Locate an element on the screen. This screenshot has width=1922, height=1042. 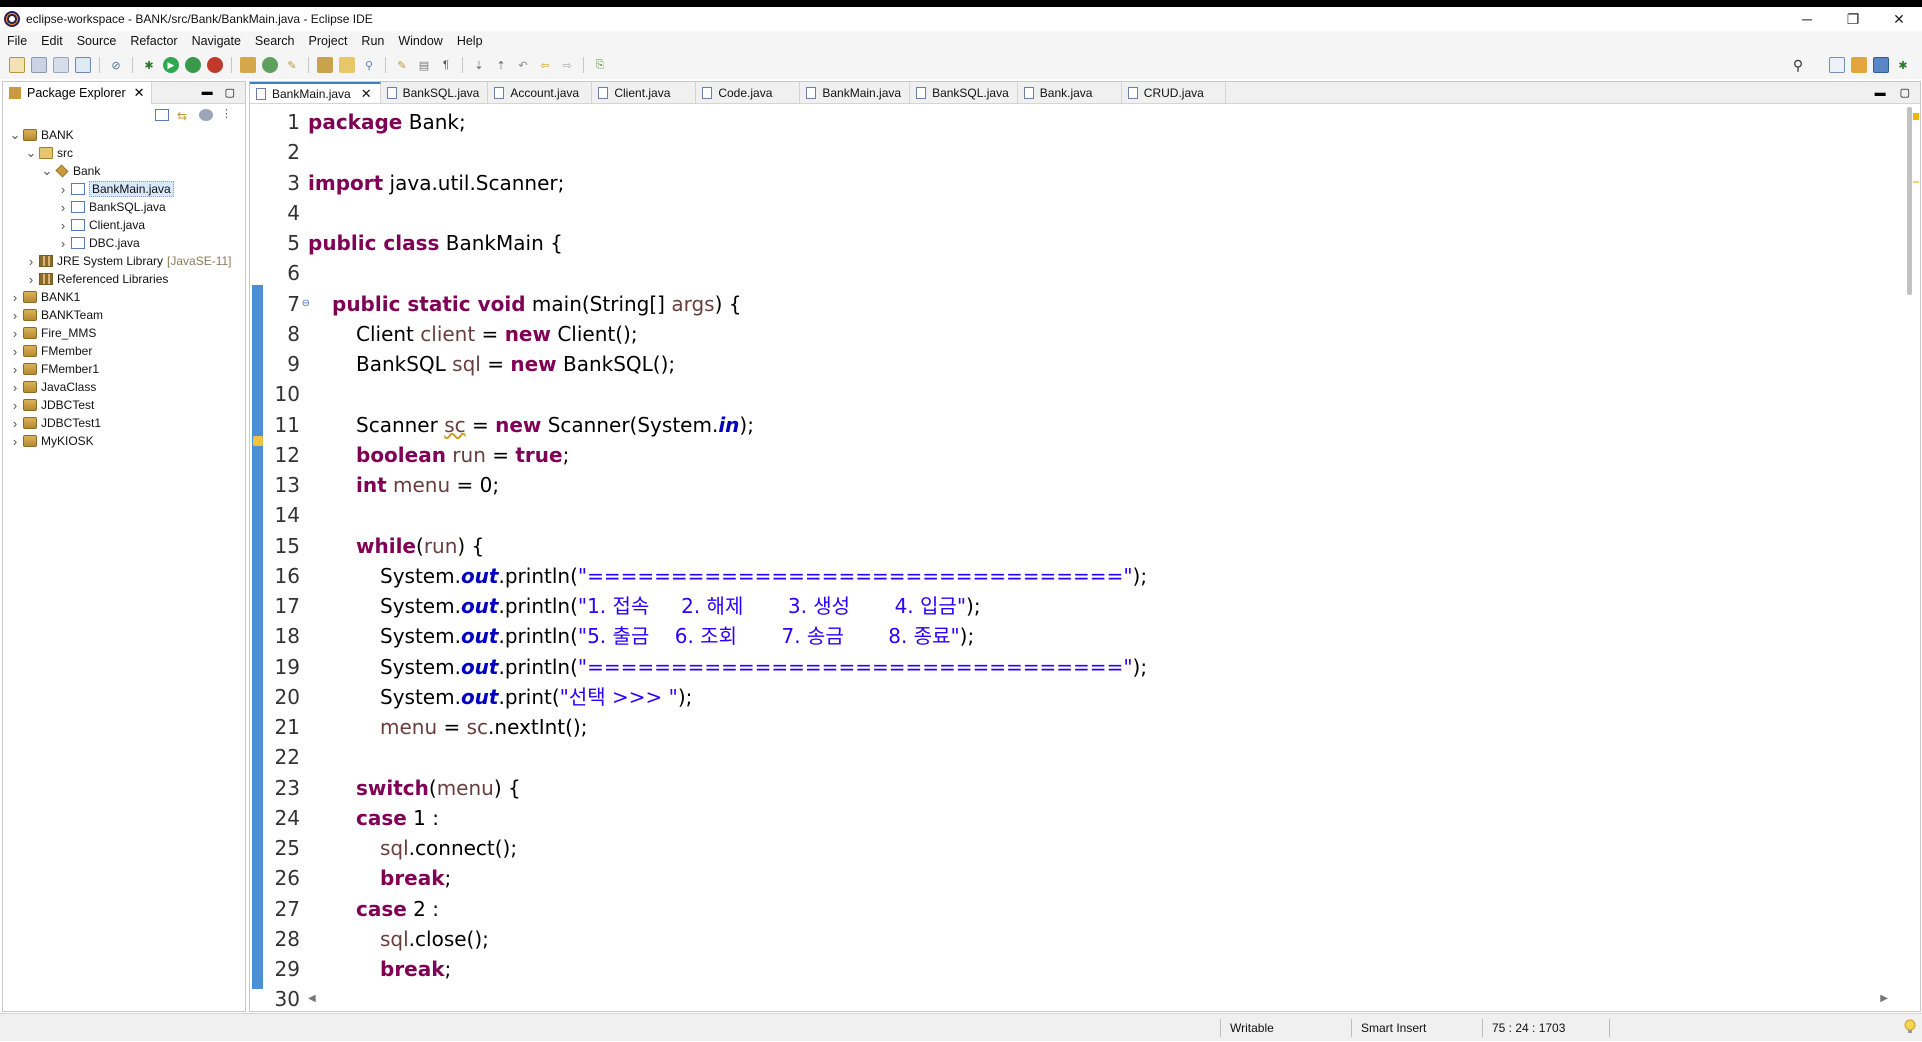
tree-item: ⌄ Bank is located at coordinates (124, 171).